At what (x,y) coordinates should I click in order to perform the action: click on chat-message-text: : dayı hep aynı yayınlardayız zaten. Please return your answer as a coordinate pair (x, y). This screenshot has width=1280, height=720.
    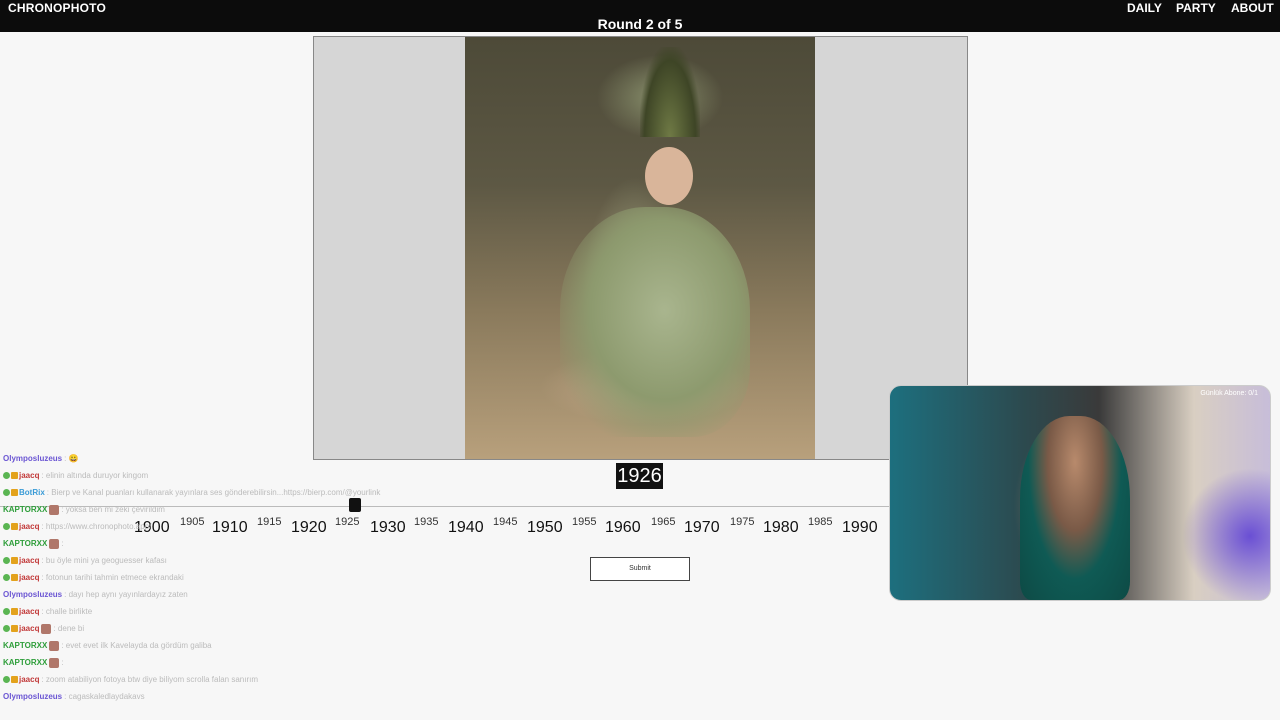
    Looking at the image, I should click on (126, 594).